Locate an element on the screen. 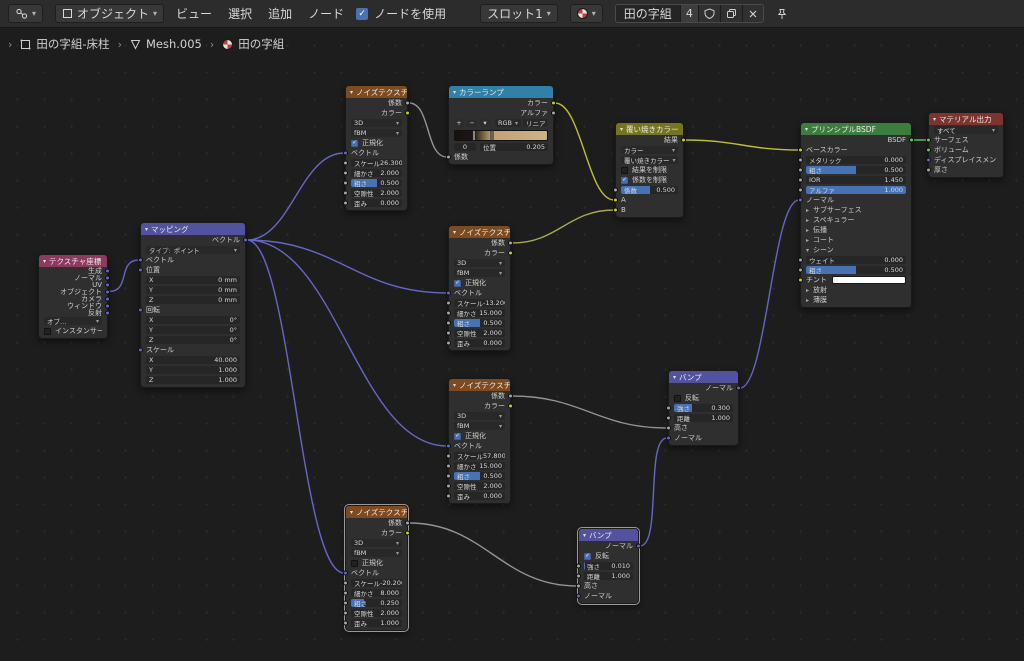  socket-noise1-fac is located at coordinates (407, 103).